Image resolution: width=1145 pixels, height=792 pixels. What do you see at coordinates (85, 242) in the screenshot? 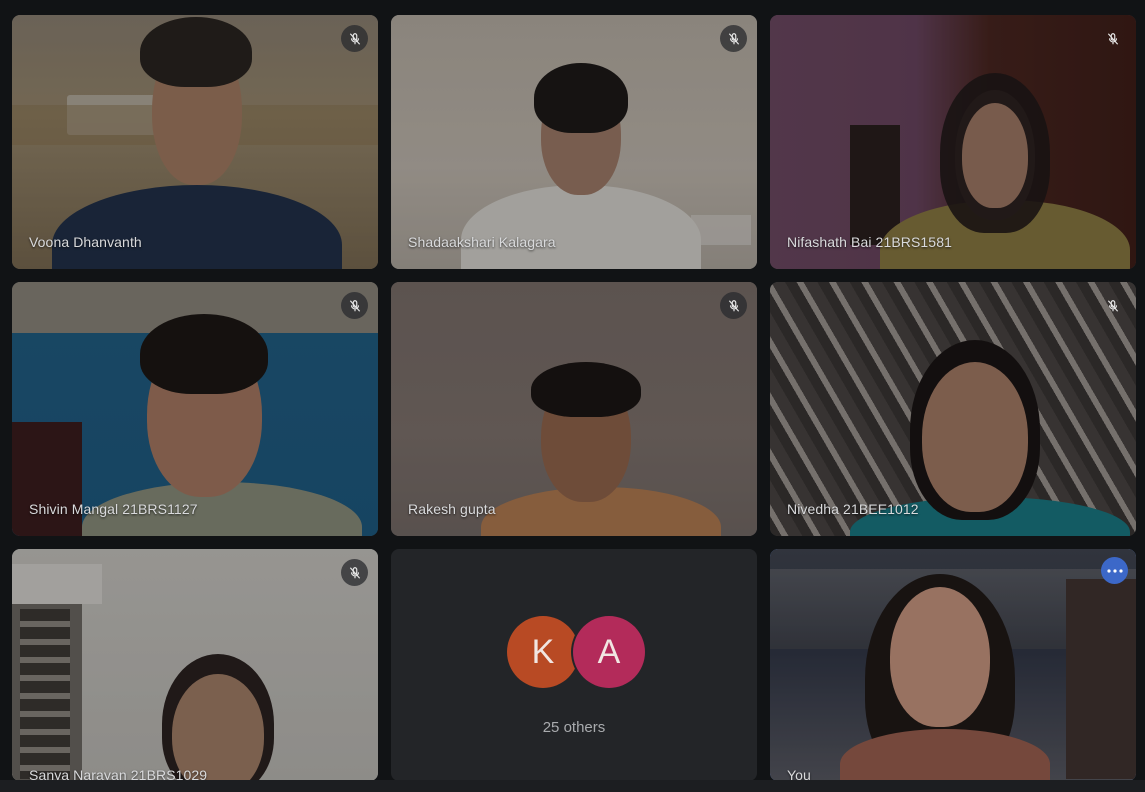
I see `participant-name: Voona Dhanvanth` at bounding box center [85, 242].